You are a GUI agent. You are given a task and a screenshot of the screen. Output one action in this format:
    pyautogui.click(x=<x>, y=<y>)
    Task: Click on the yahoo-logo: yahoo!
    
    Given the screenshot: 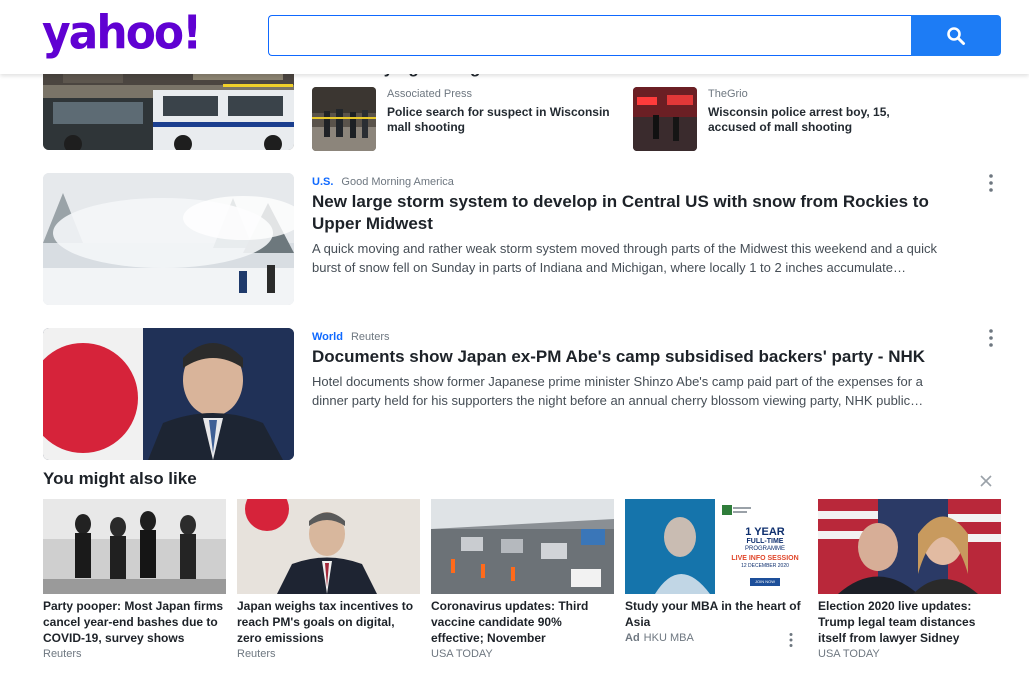 What is the action you would take?
    pyautogui.click(x=122, y=34)
    